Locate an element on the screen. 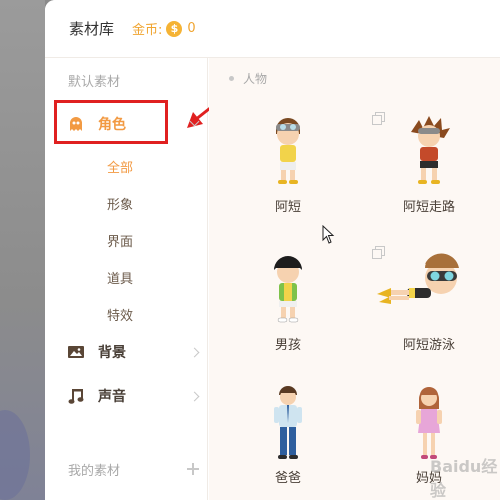  group-title: 人物 is located at coordinates (248, 78).